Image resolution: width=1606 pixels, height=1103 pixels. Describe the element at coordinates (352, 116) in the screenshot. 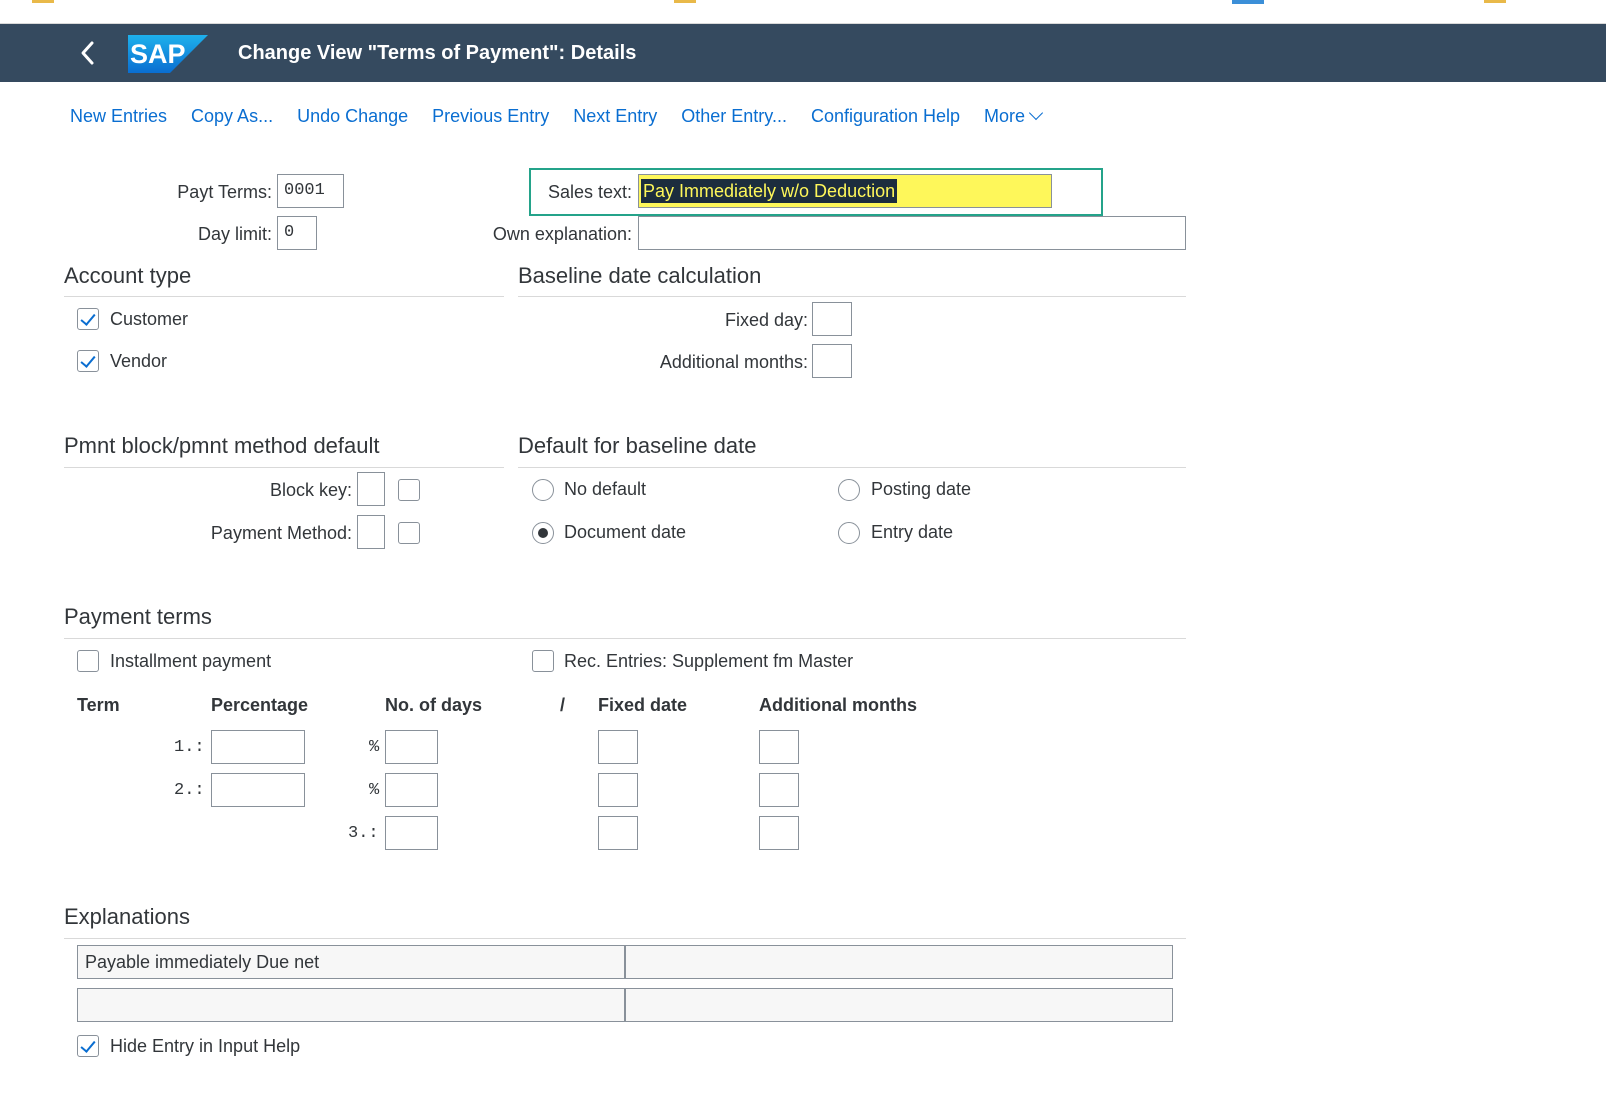

I see `undo-change-button: Undo Change` at that location.